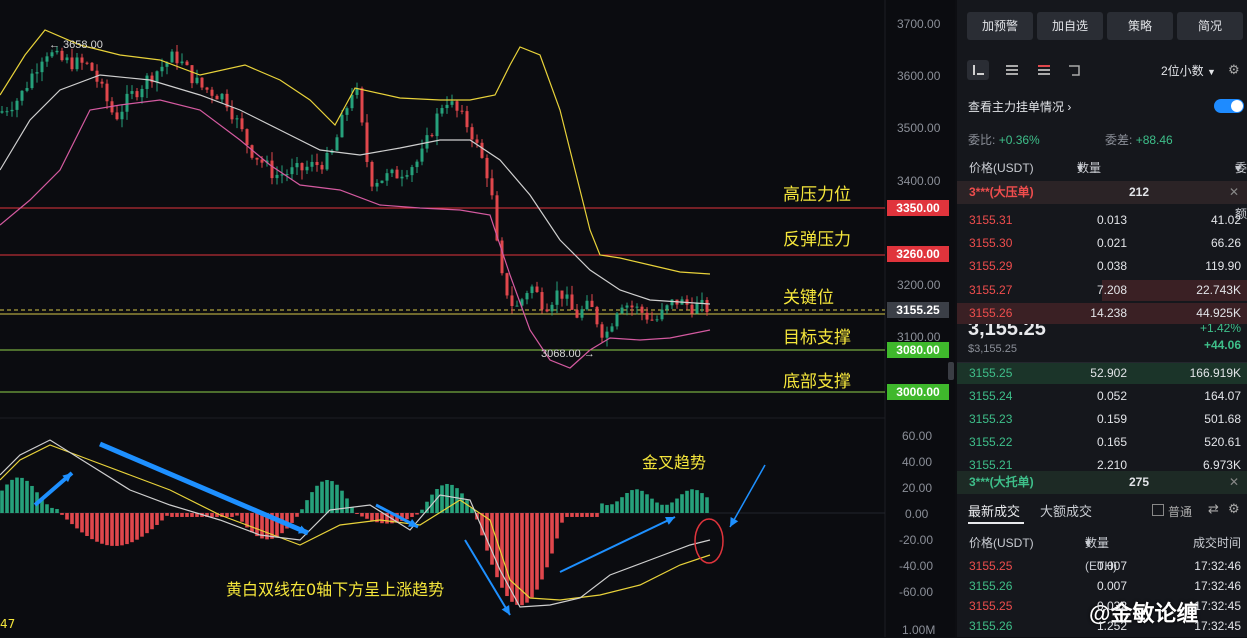 Image resolution: width=1247 pixels, height=638 pixels. Describe the element at coordinates (1107, 220) in the screenshot. I see `ask-row: 3155.31 0.013 41.02` at that location.